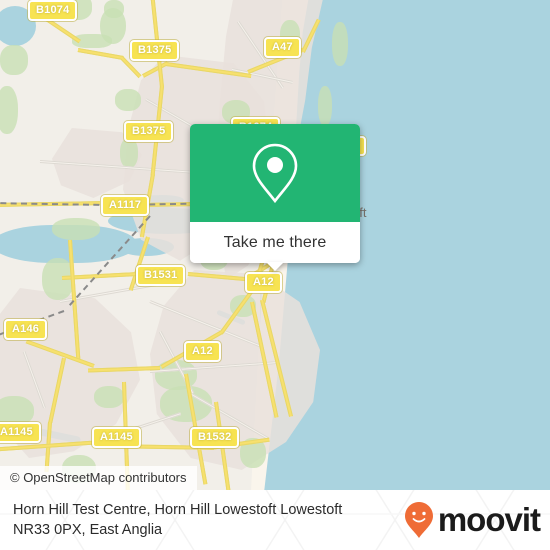  I want to click on location-popup-card: Take me there, so click(275, 197).